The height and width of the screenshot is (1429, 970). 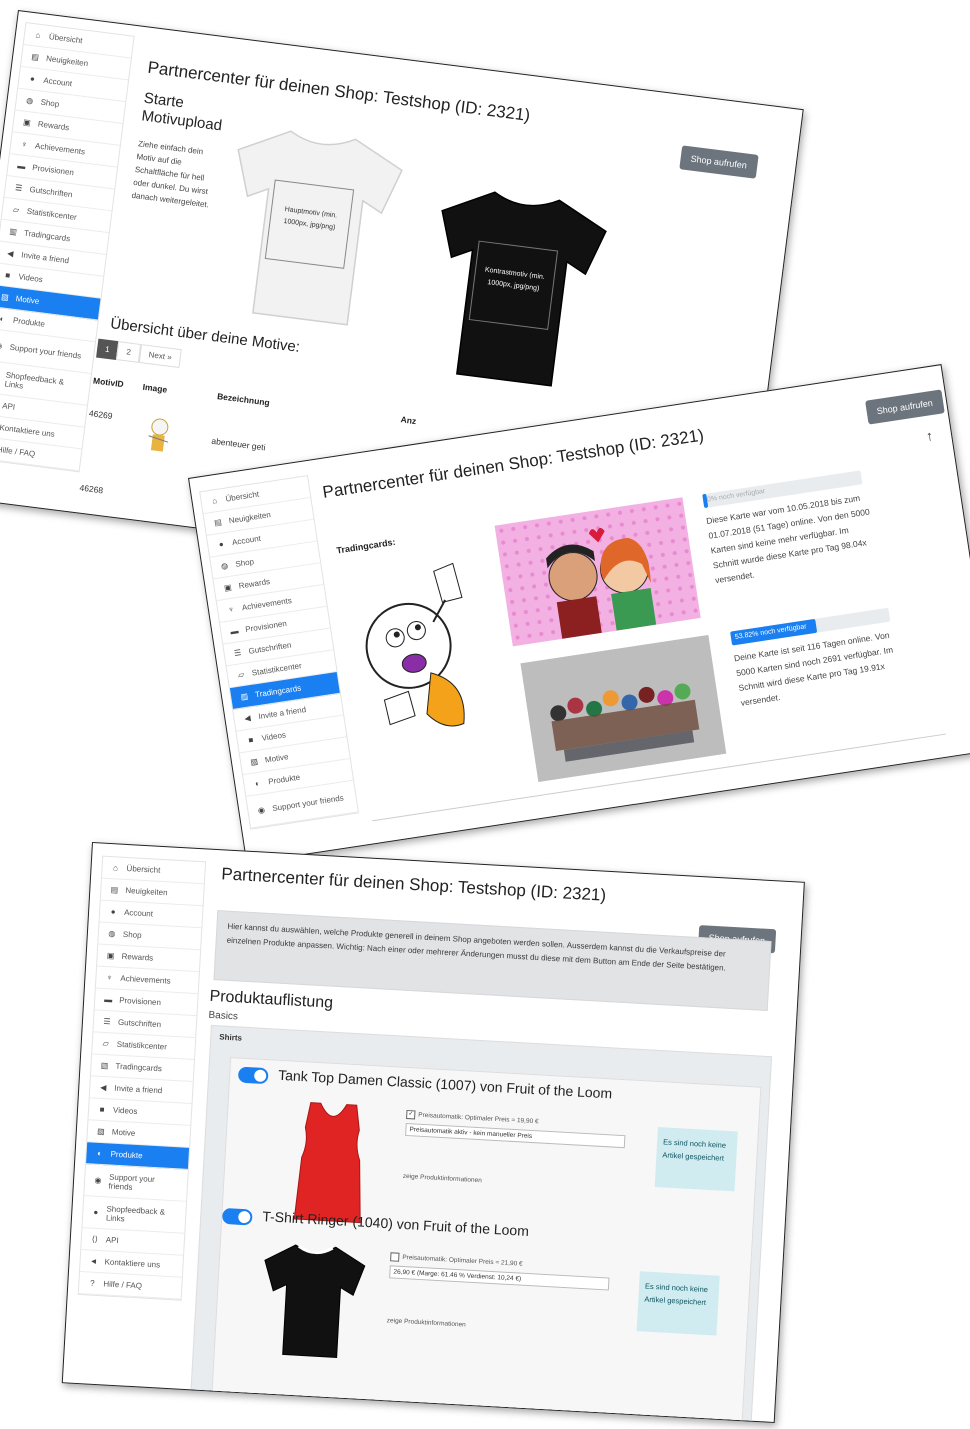 I want to click on code-icon: ⟨⟩, so click(x=95, y=1239).